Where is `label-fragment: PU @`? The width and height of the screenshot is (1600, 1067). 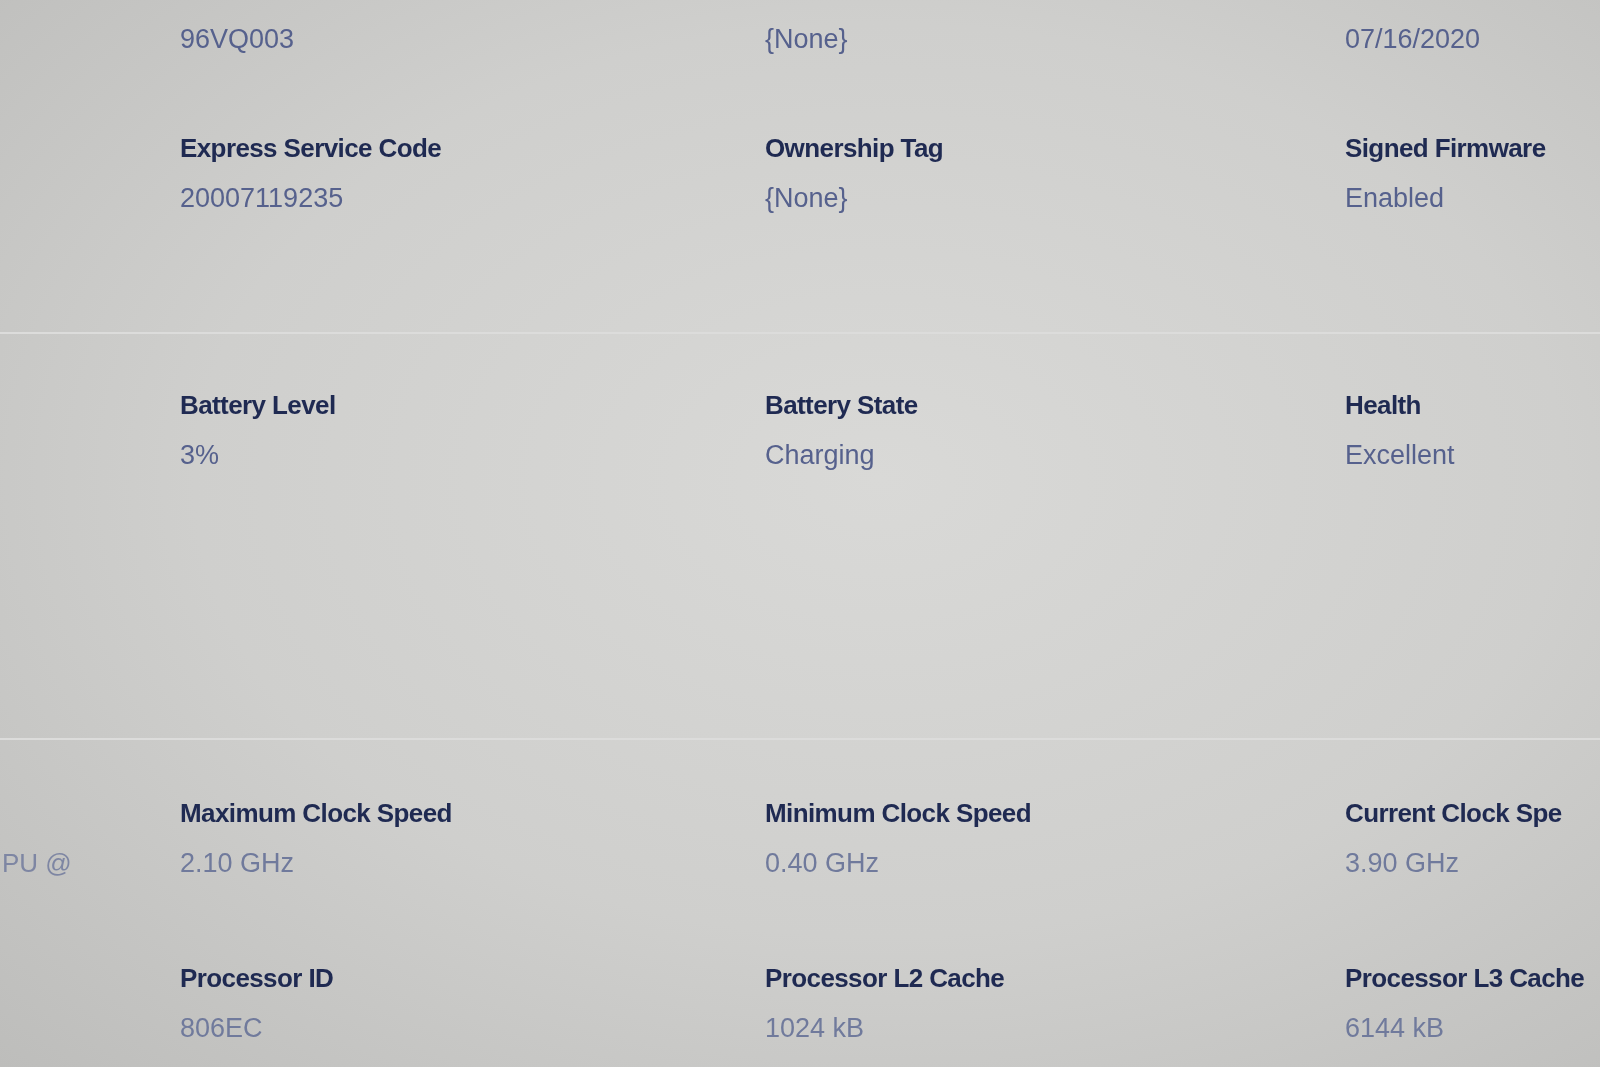 label-fragment: PU @ is located at coordinates (37, 863).